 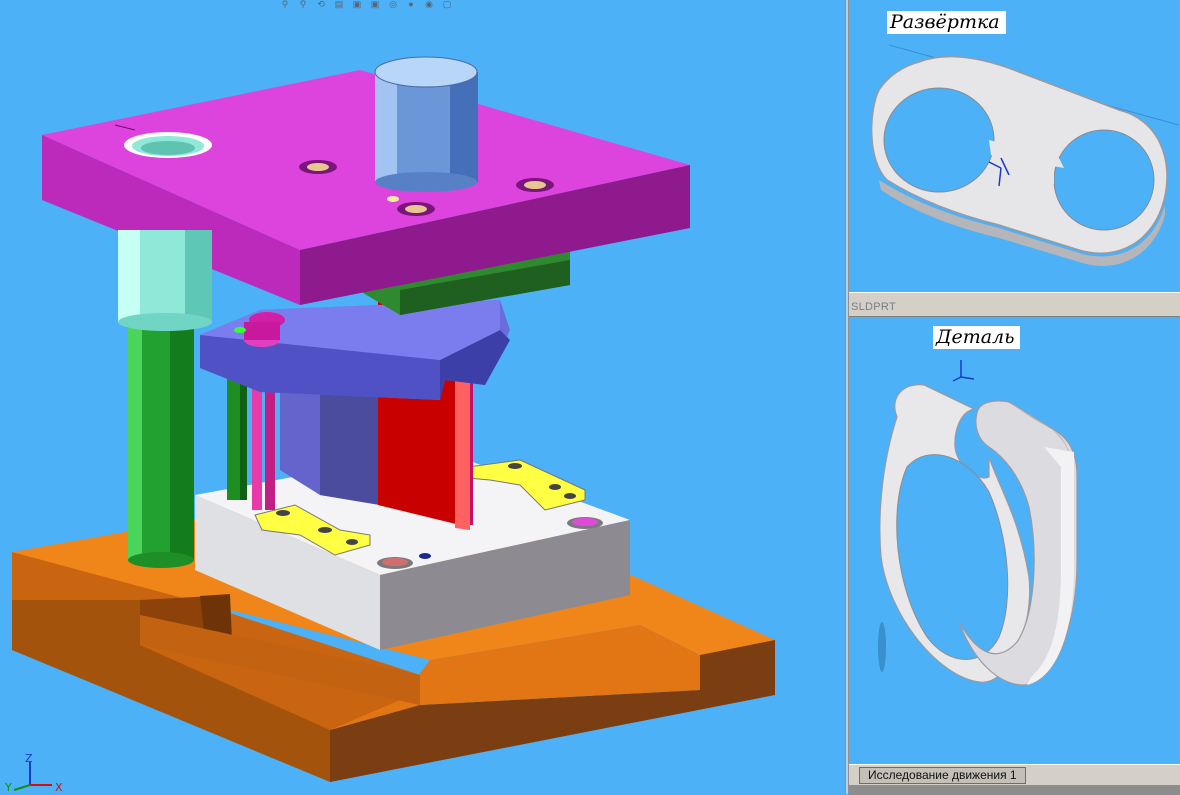 What do you see at coordinates (393, 4) in the screenshot?
I see `hide-show-icon: ◎` at bounding box center [393, 4].